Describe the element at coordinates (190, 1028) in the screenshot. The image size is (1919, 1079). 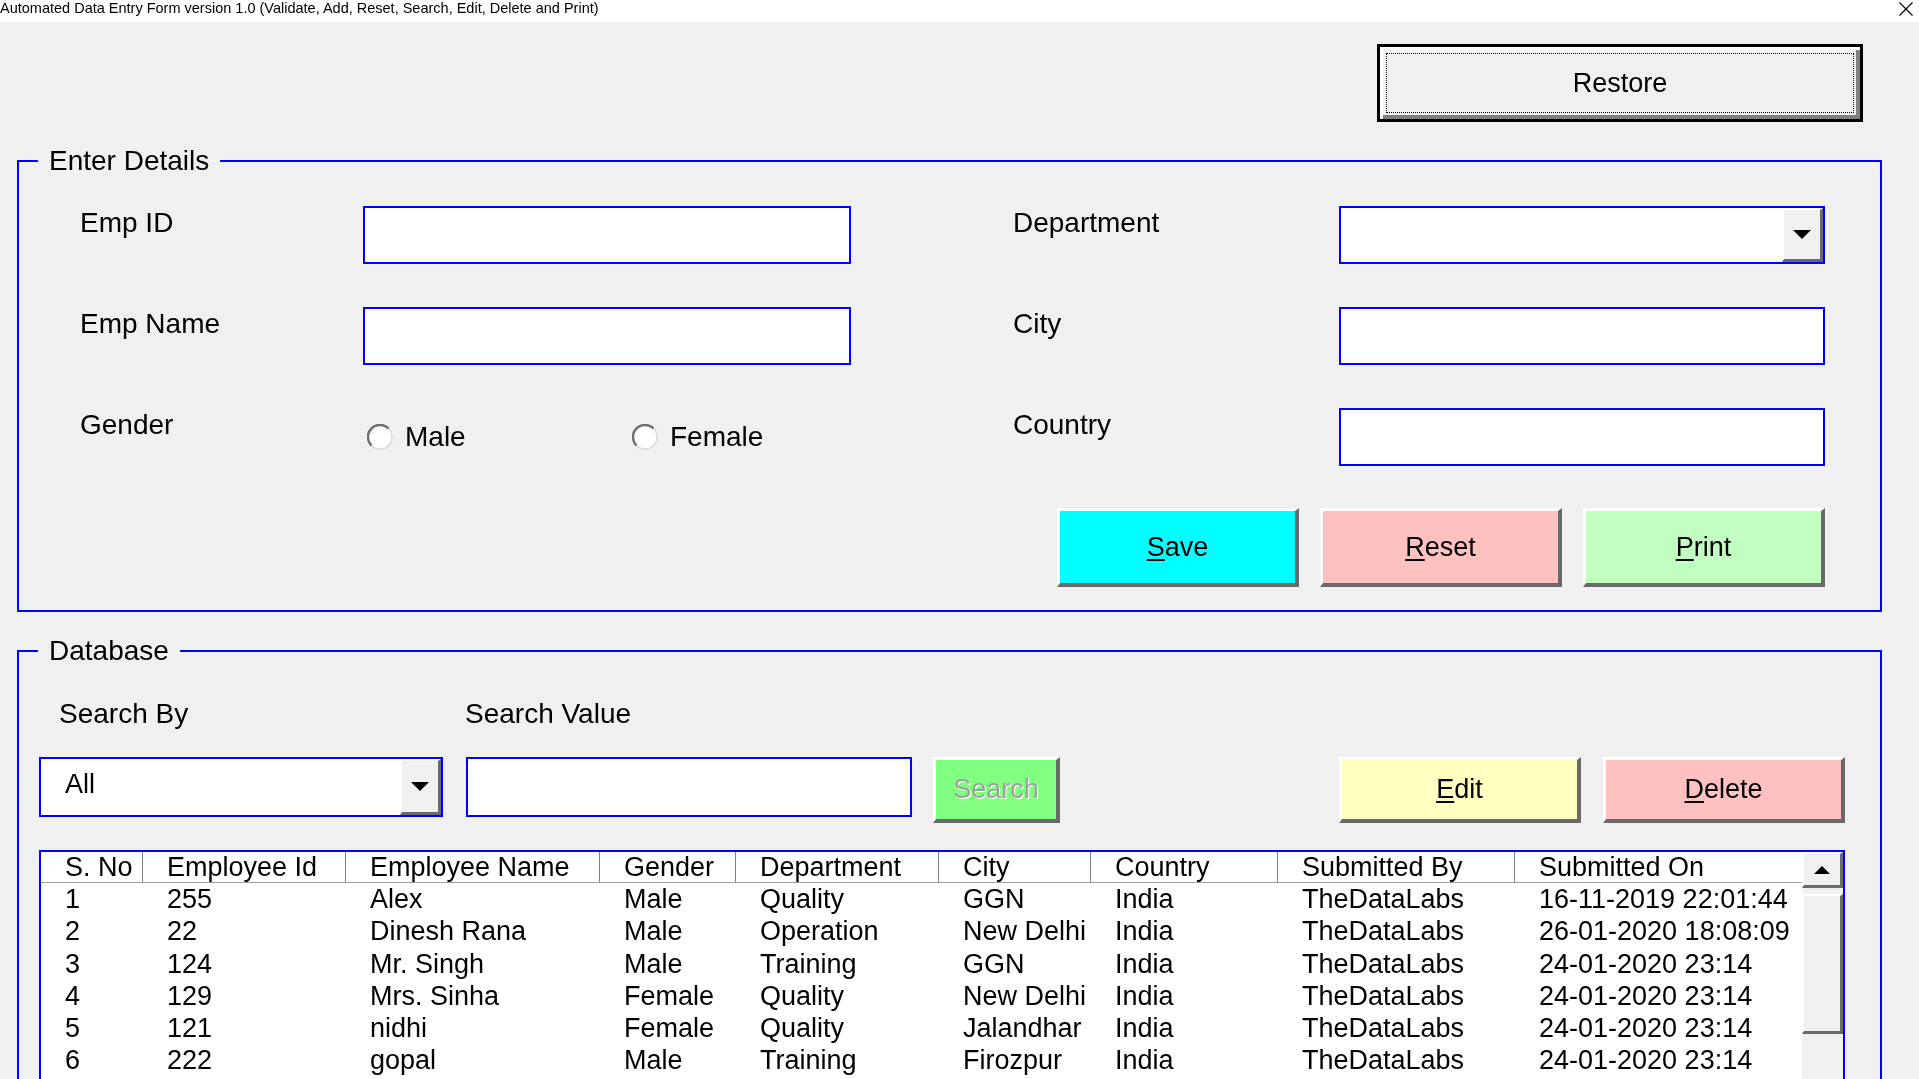
I see `table-cell-text: 121` at that location.